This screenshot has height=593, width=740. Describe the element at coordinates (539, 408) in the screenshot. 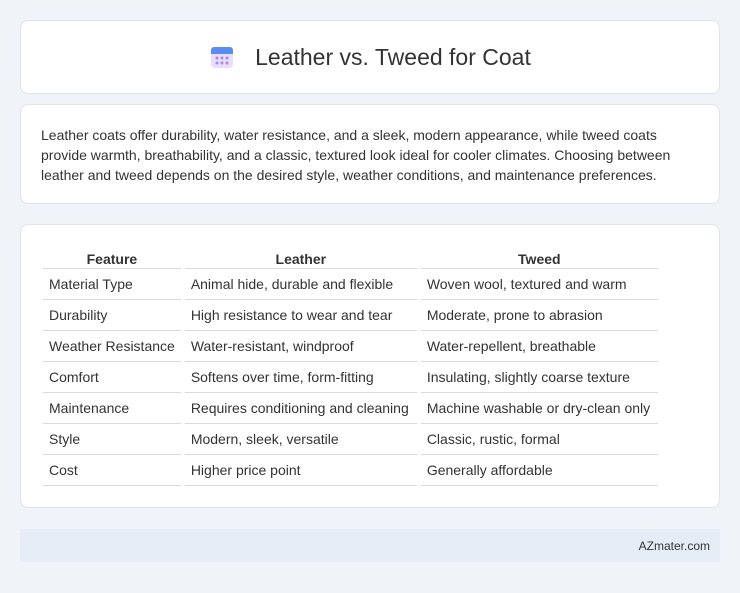

I see `table-cell: Machine washable or dry-clean only` at that location.